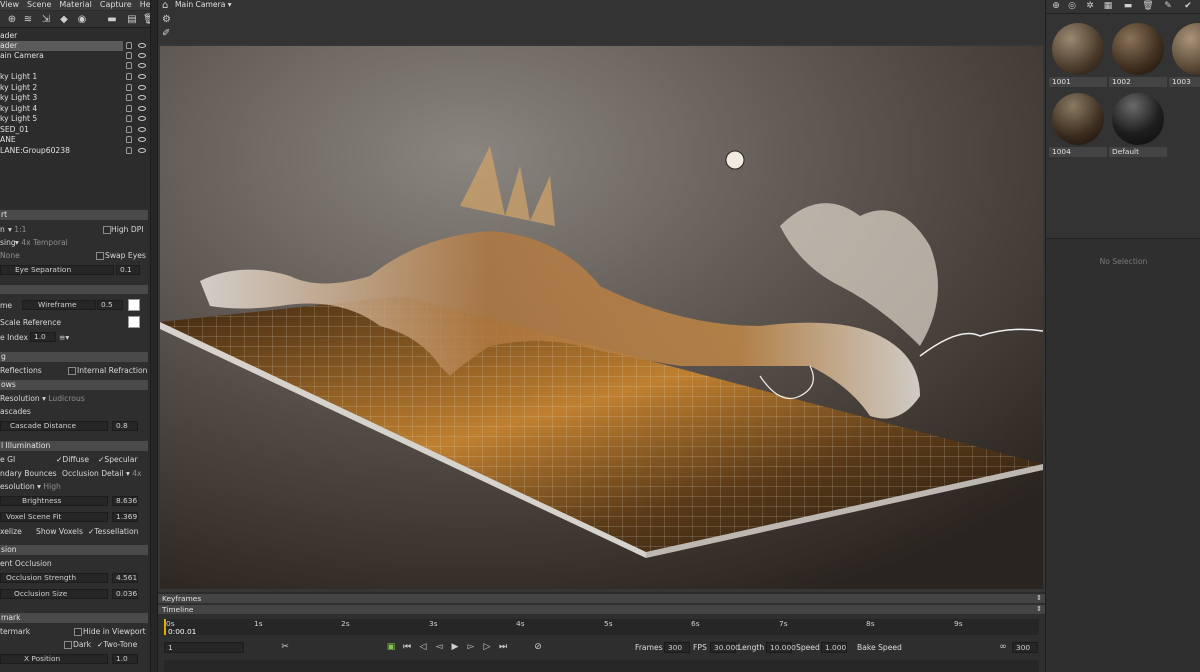 This screenshot has height=672, width=1200. I want to click on wireframe-color-swatch, so click(134, 305).